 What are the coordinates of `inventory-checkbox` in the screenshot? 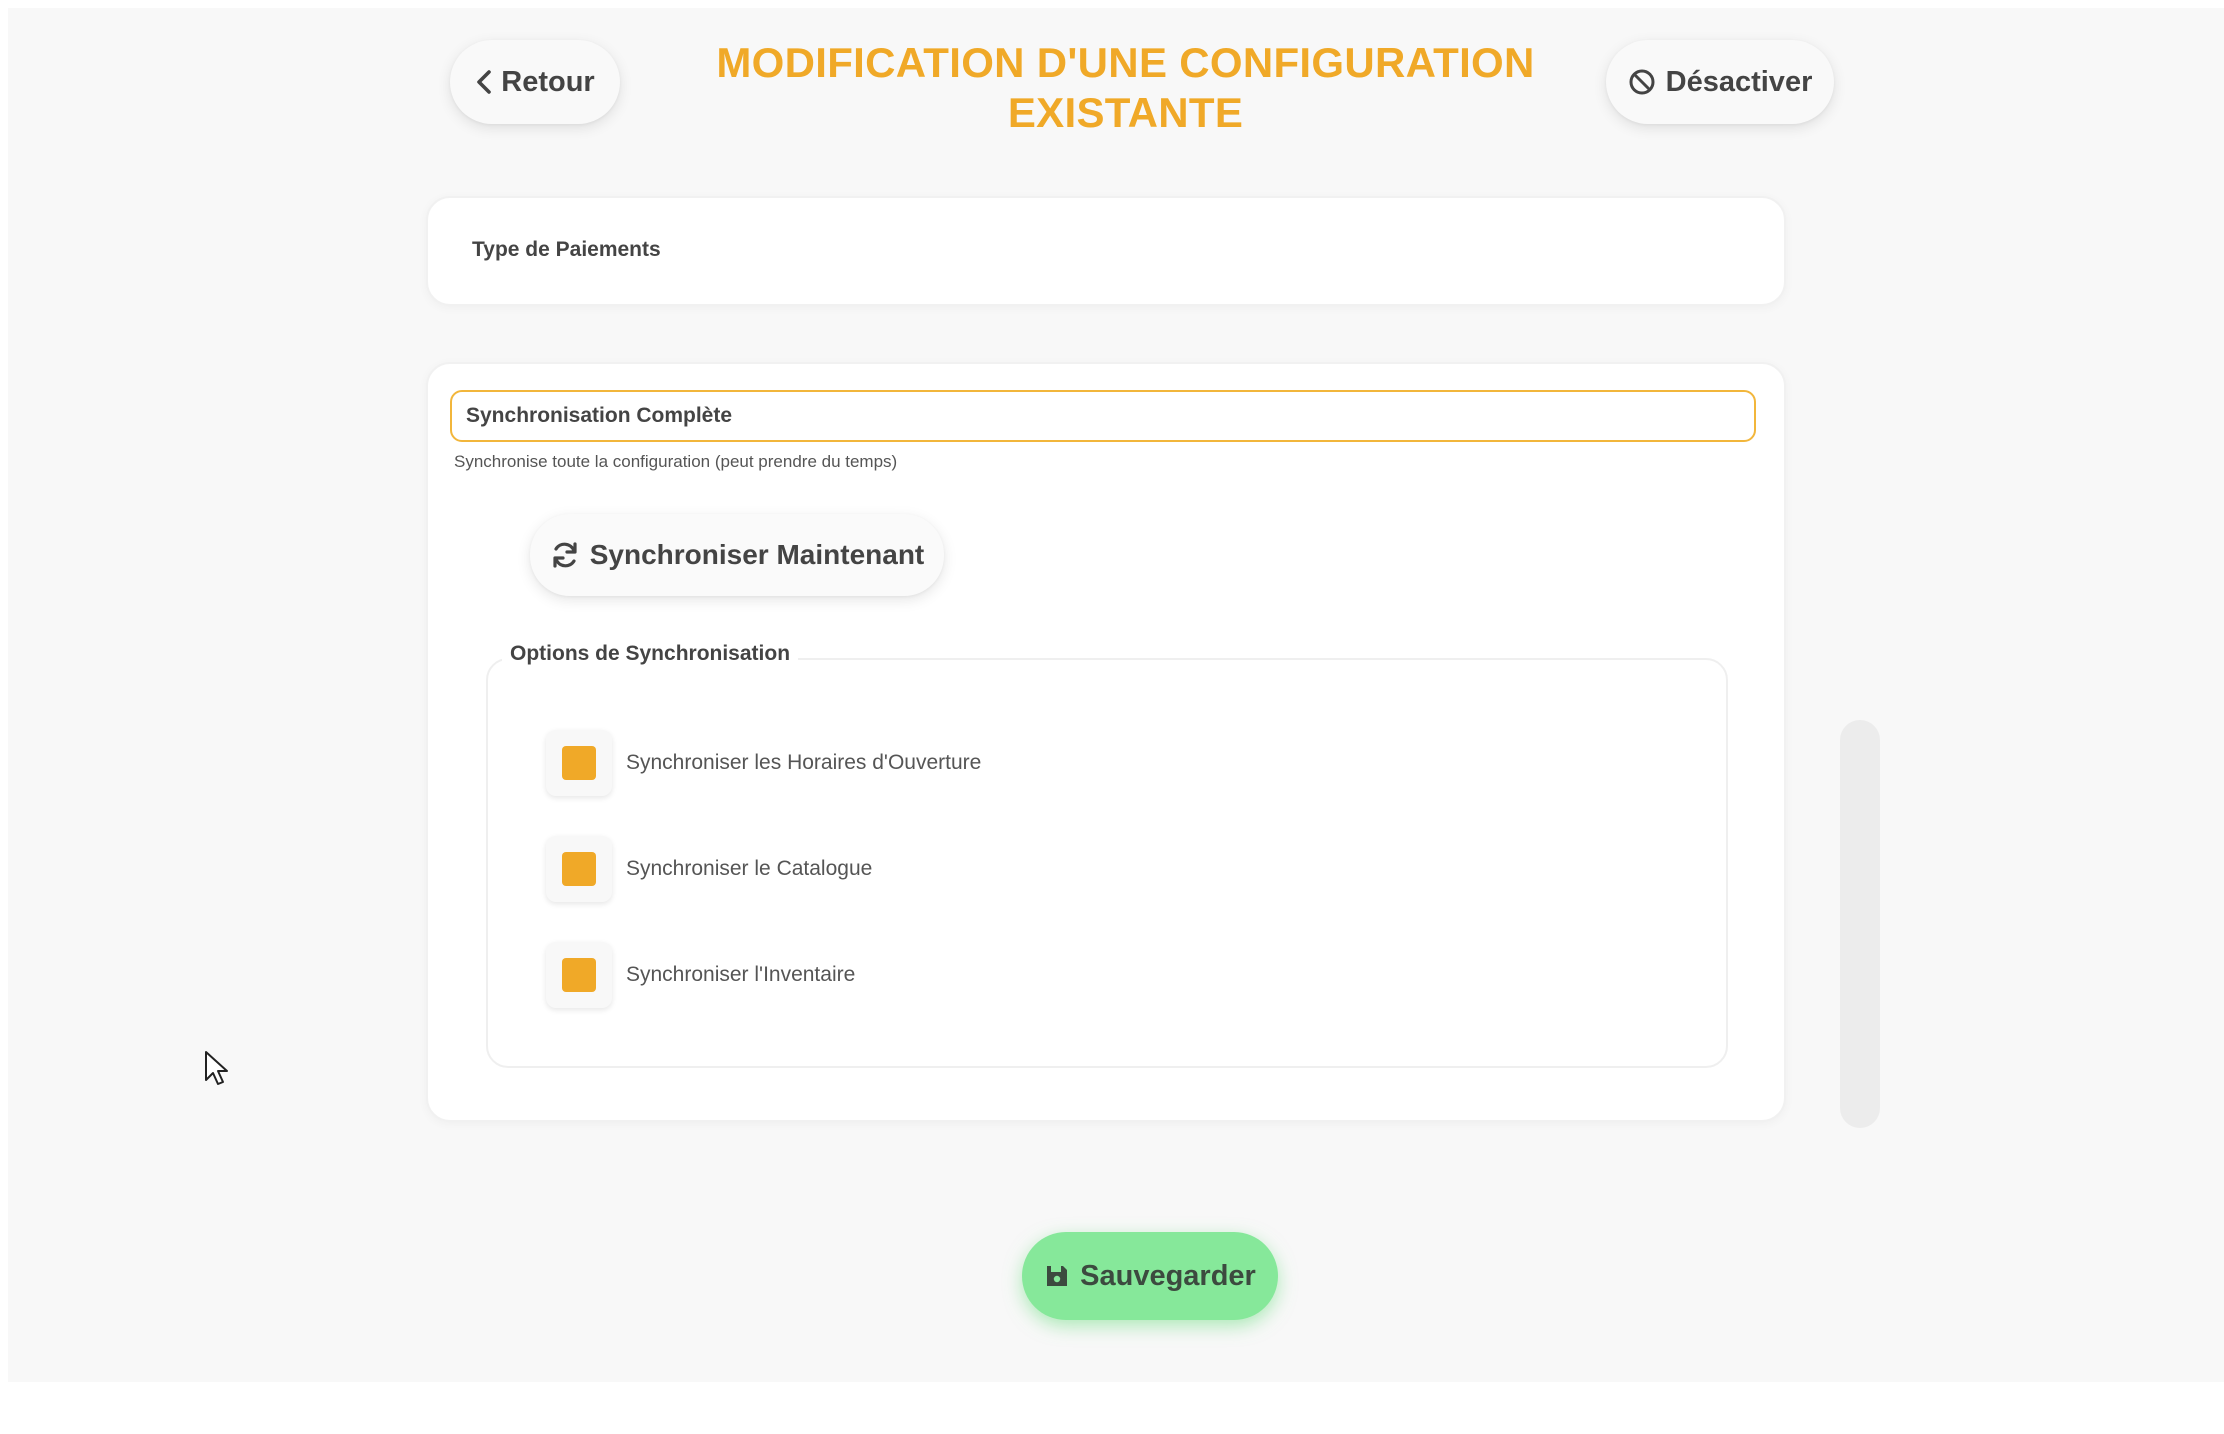 It's located at (579, 975).